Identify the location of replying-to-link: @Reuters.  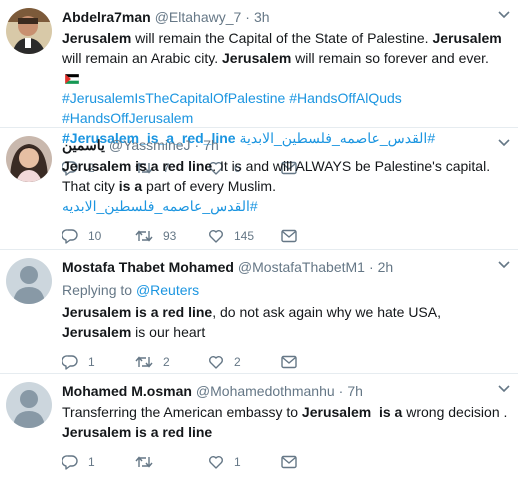
(167, 290).